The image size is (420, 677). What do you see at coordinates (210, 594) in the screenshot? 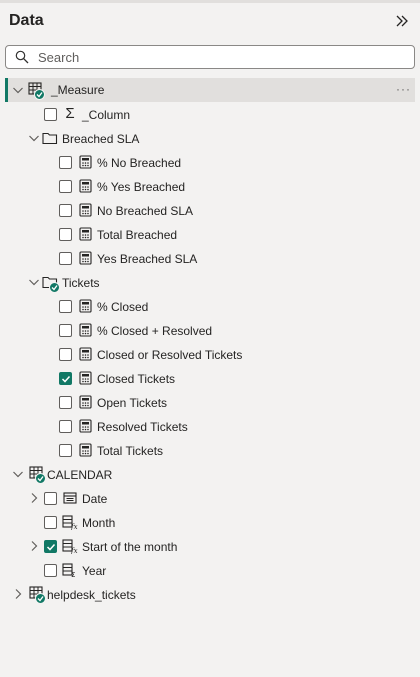
I see `table-helpdesk-tickets: helpdesk_tickets` at bounding box center [210, 594].